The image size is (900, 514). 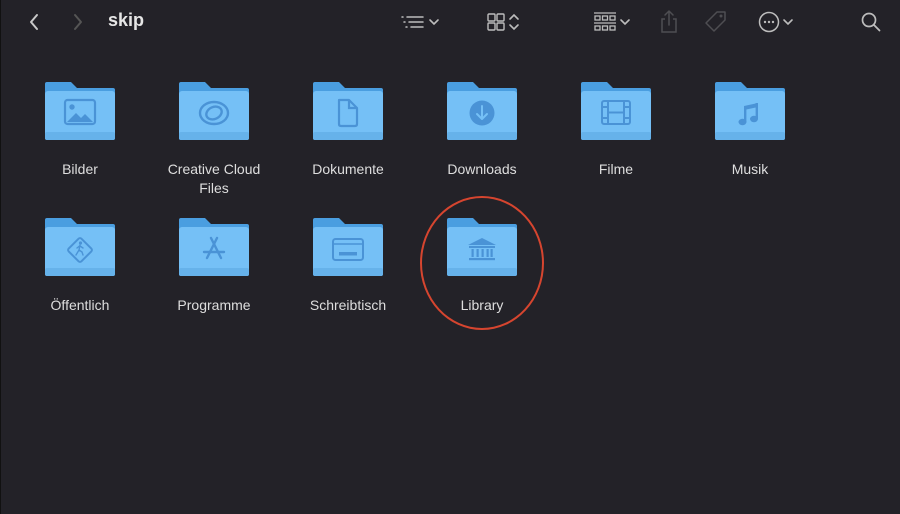 I want to click on group-button, so click(x=612, y=22).